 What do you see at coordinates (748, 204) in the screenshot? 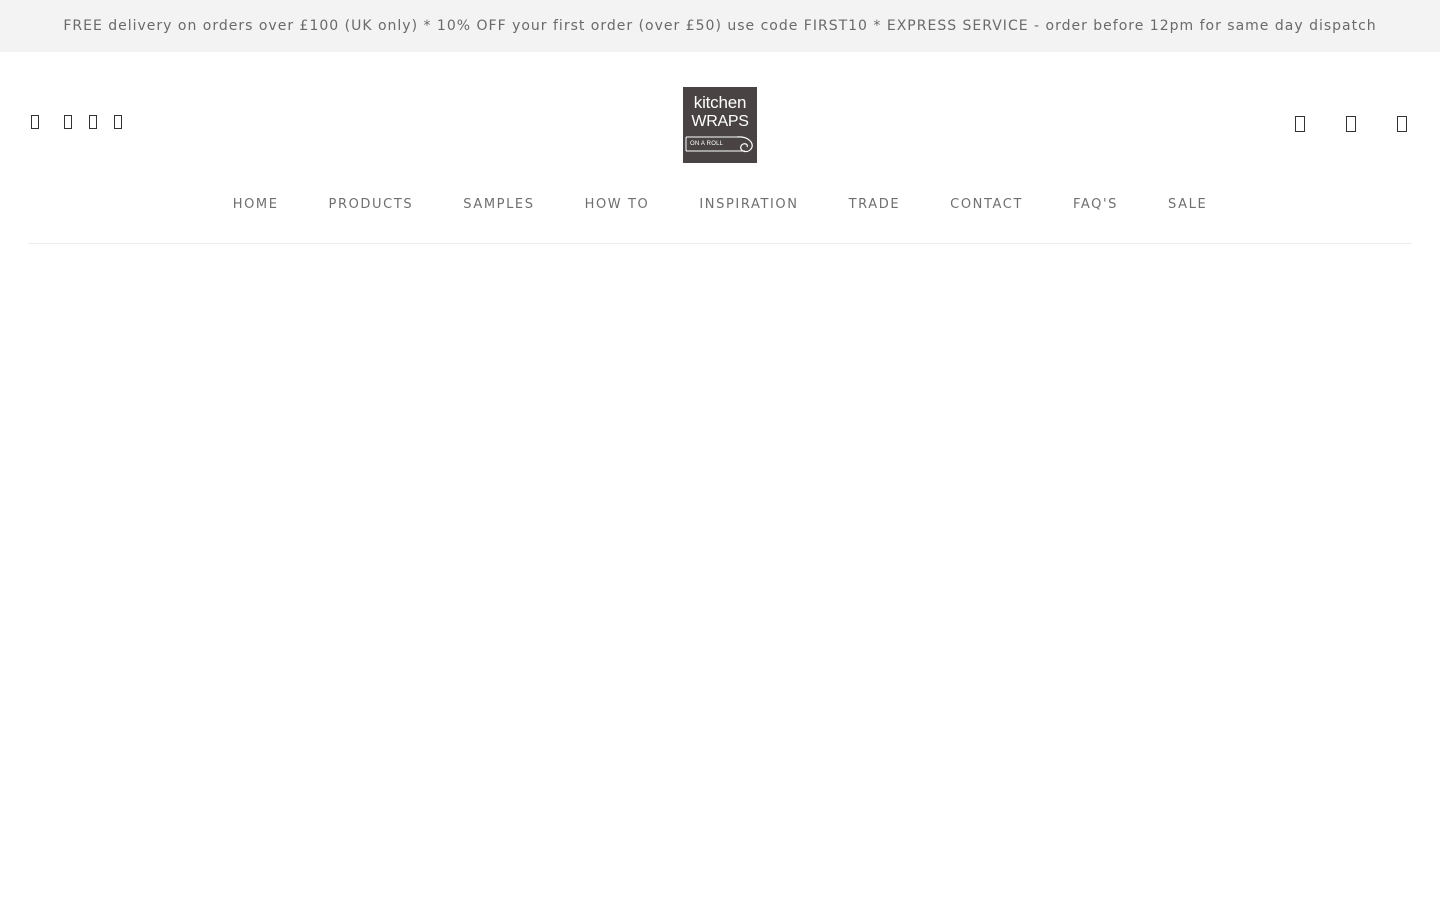
I see `nav-item-inspiration: INSPIRATION` at bounding box center [748, 204].